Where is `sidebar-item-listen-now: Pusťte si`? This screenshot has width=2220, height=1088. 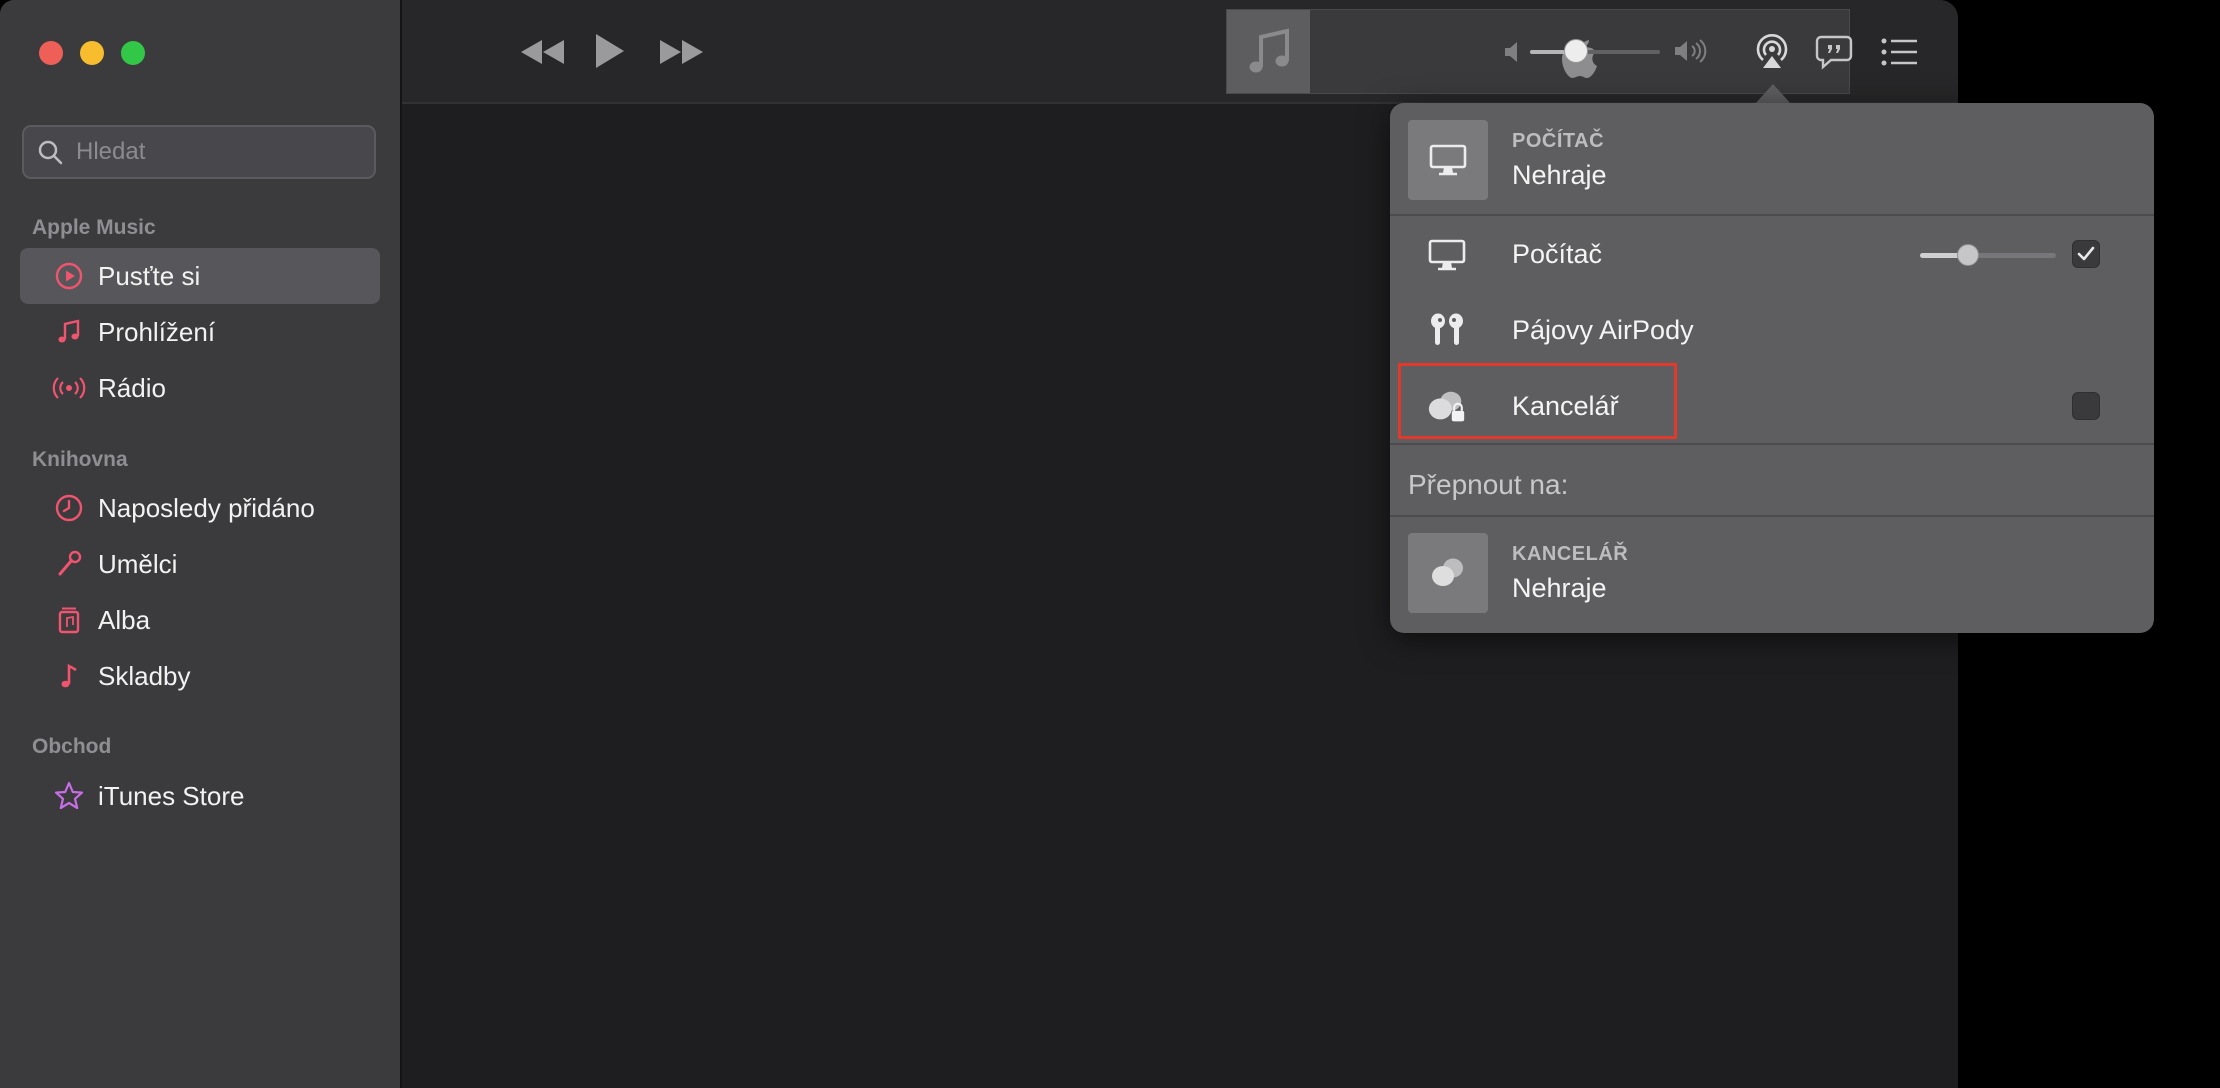
sidebar-item-listen-now: Pusťte si is located at coordinates (200, 276).